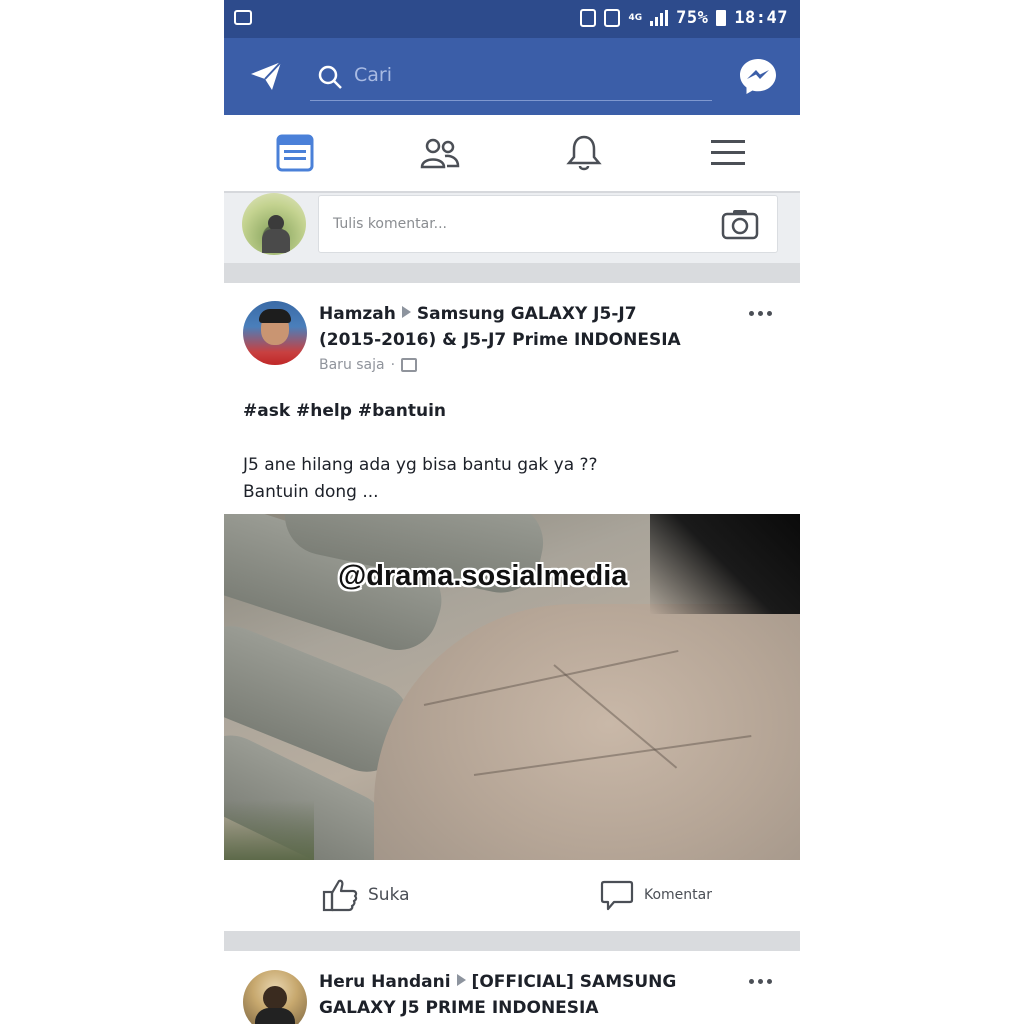  I want to click on app-header: Cari, so click(512, 76).